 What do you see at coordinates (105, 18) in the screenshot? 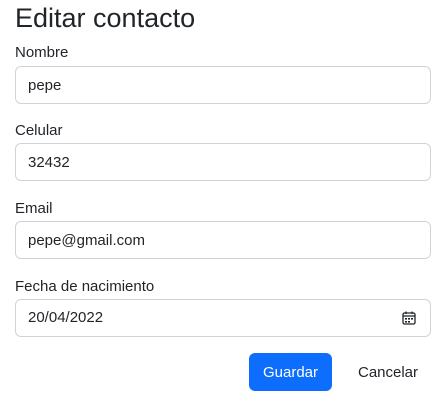
I see `page-title: Editar contacto` at bounding box center [105, 18].